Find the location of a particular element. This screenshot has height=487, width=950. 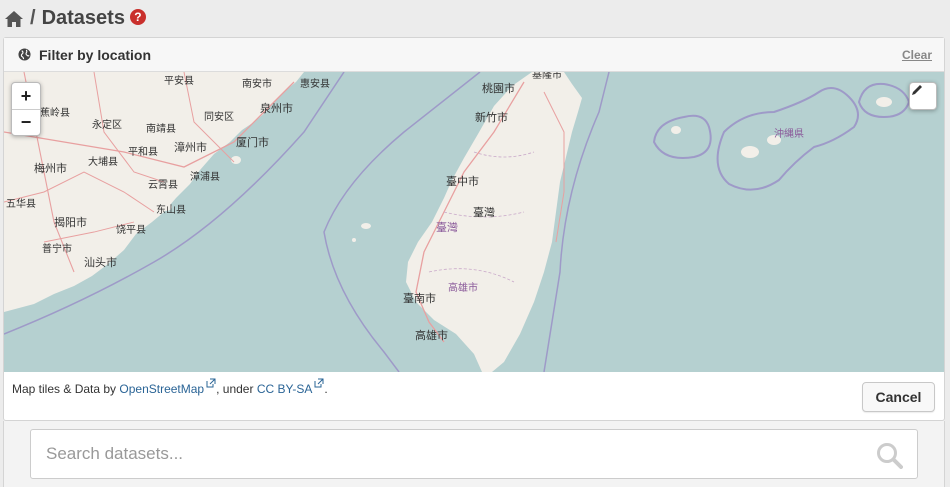

map-label: 基隆市 is located at coordinates (547, 76).